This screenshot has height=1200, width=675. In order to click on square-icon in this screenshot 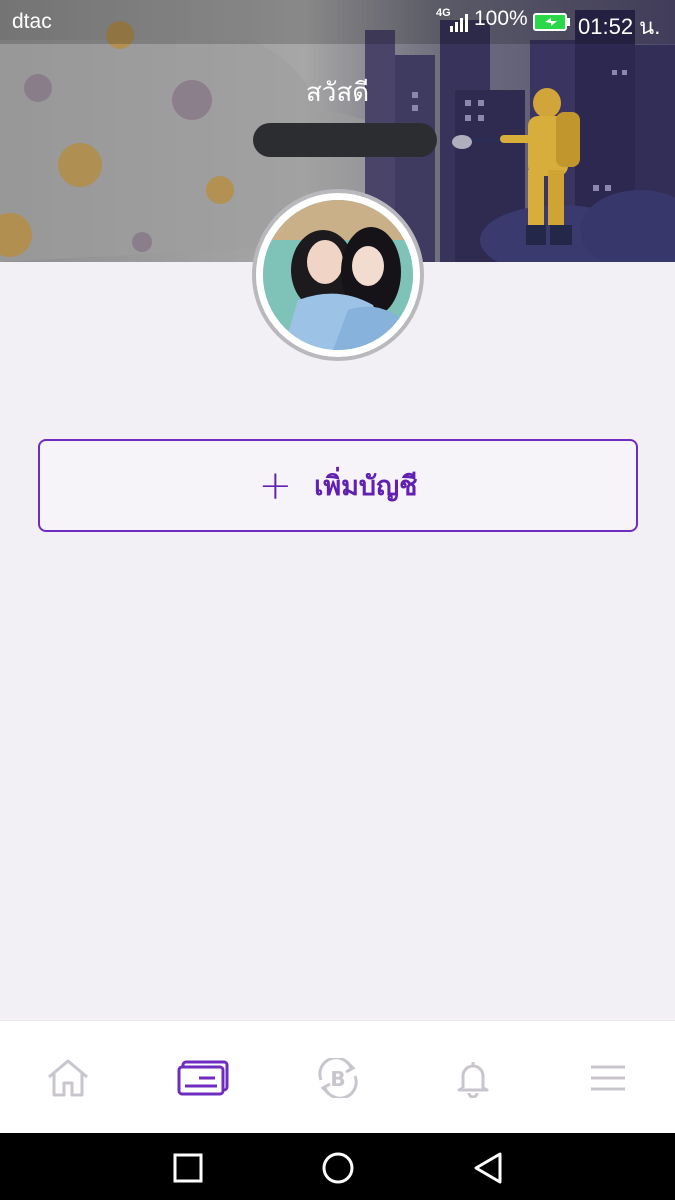, I will do `click(188, 1168)`.